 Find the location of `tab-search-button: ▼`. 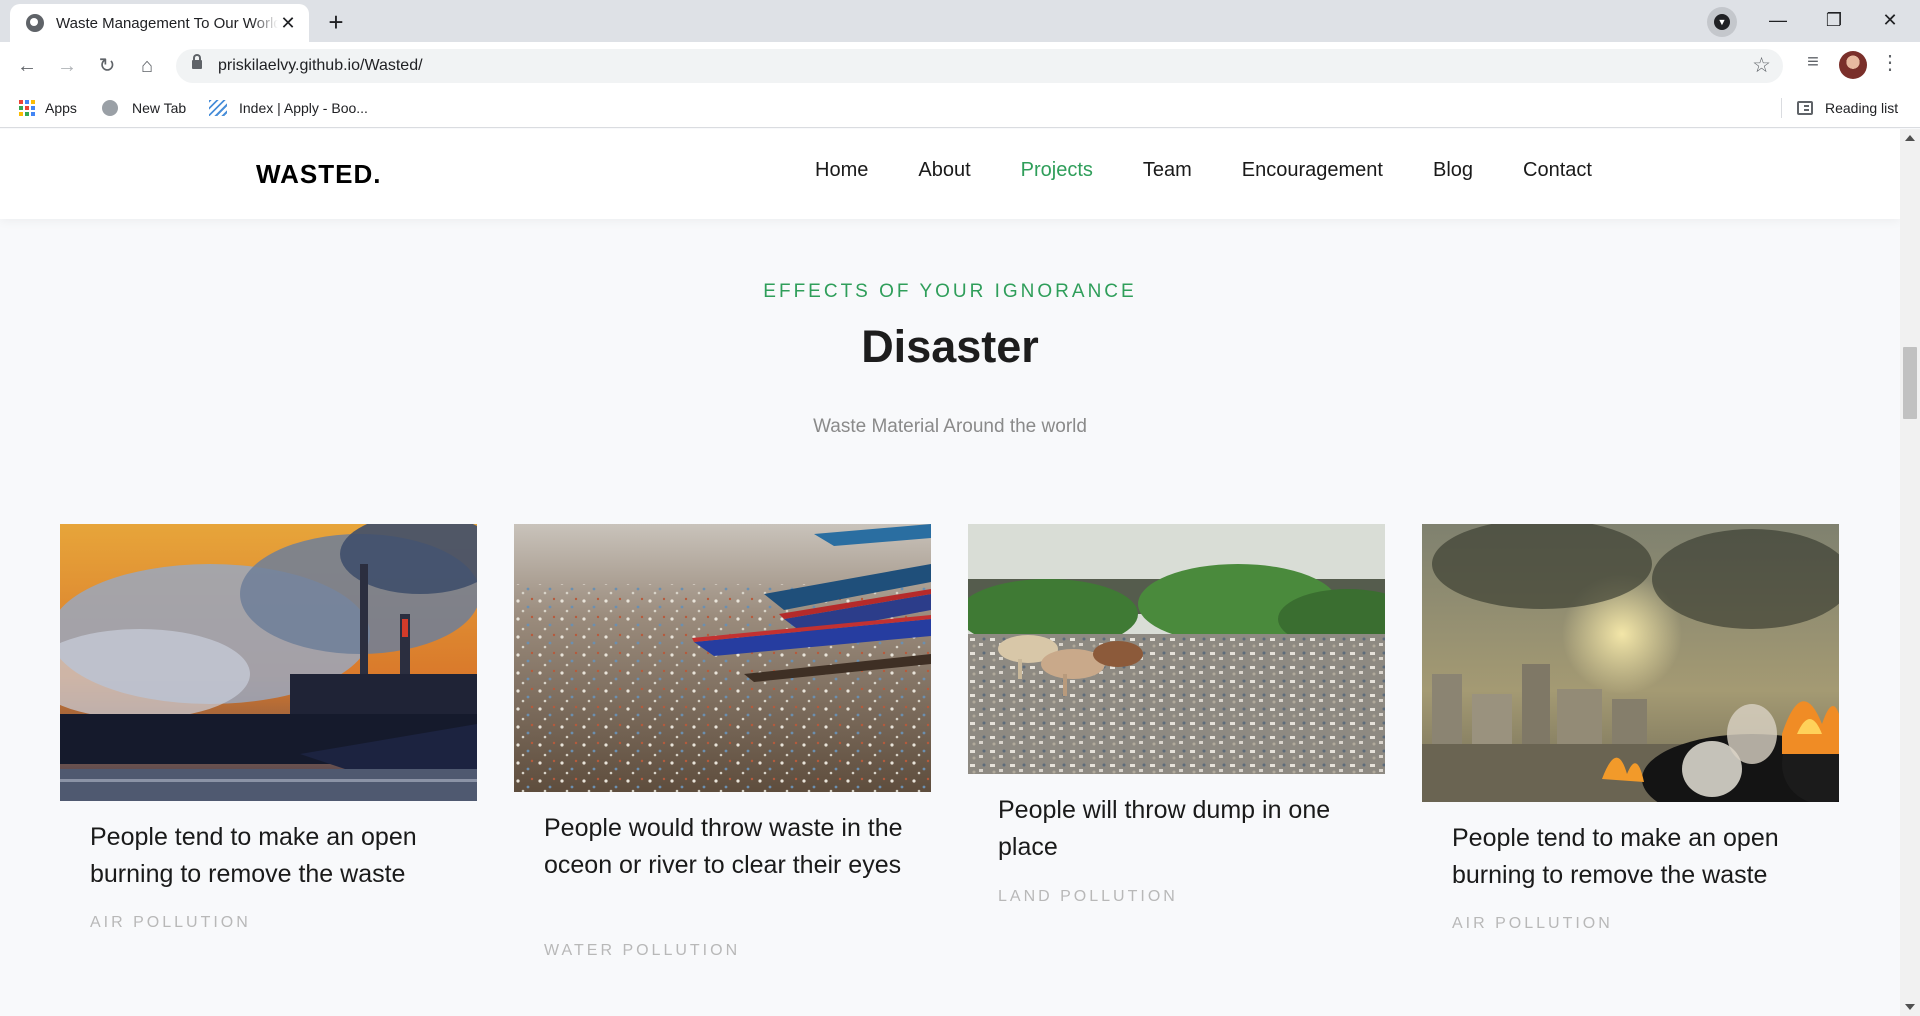

tab-search-button: ▼ is located at coordinates (1722, 22).